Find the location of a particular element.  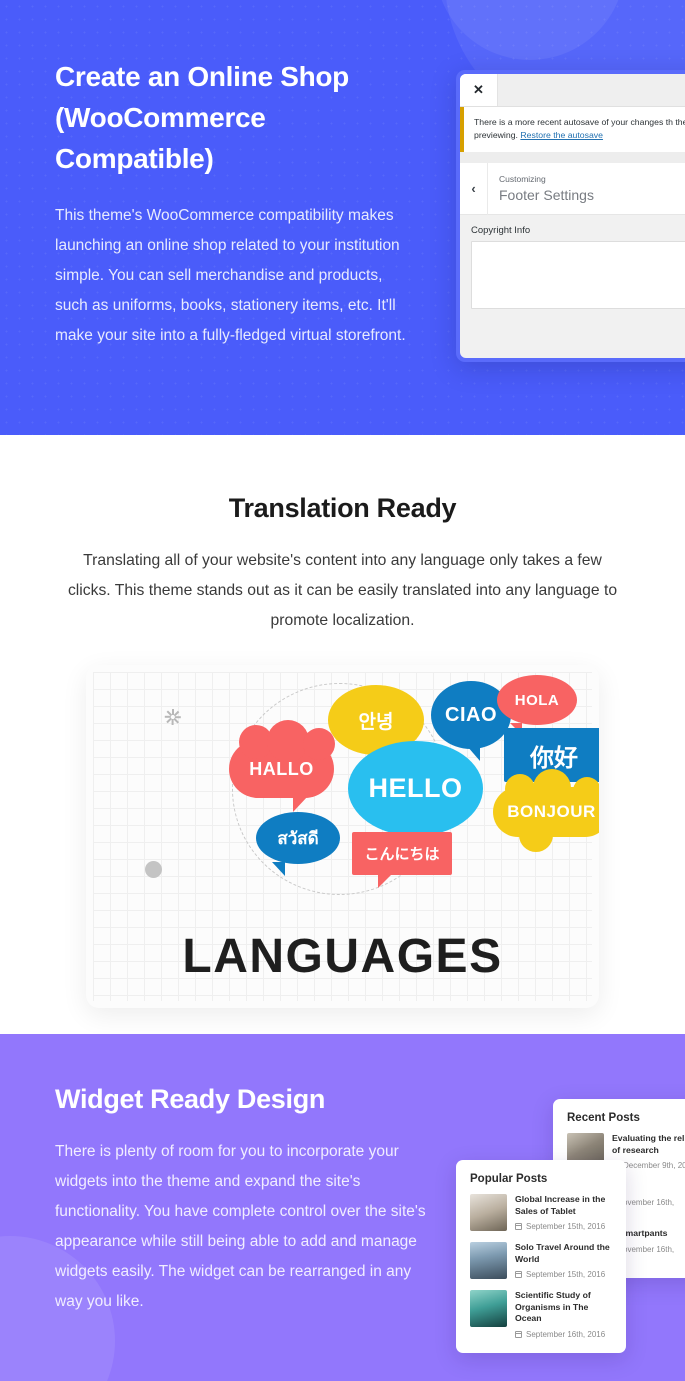

restore-autosave-link: Restore the autosave is located at coordinates (561, 135).